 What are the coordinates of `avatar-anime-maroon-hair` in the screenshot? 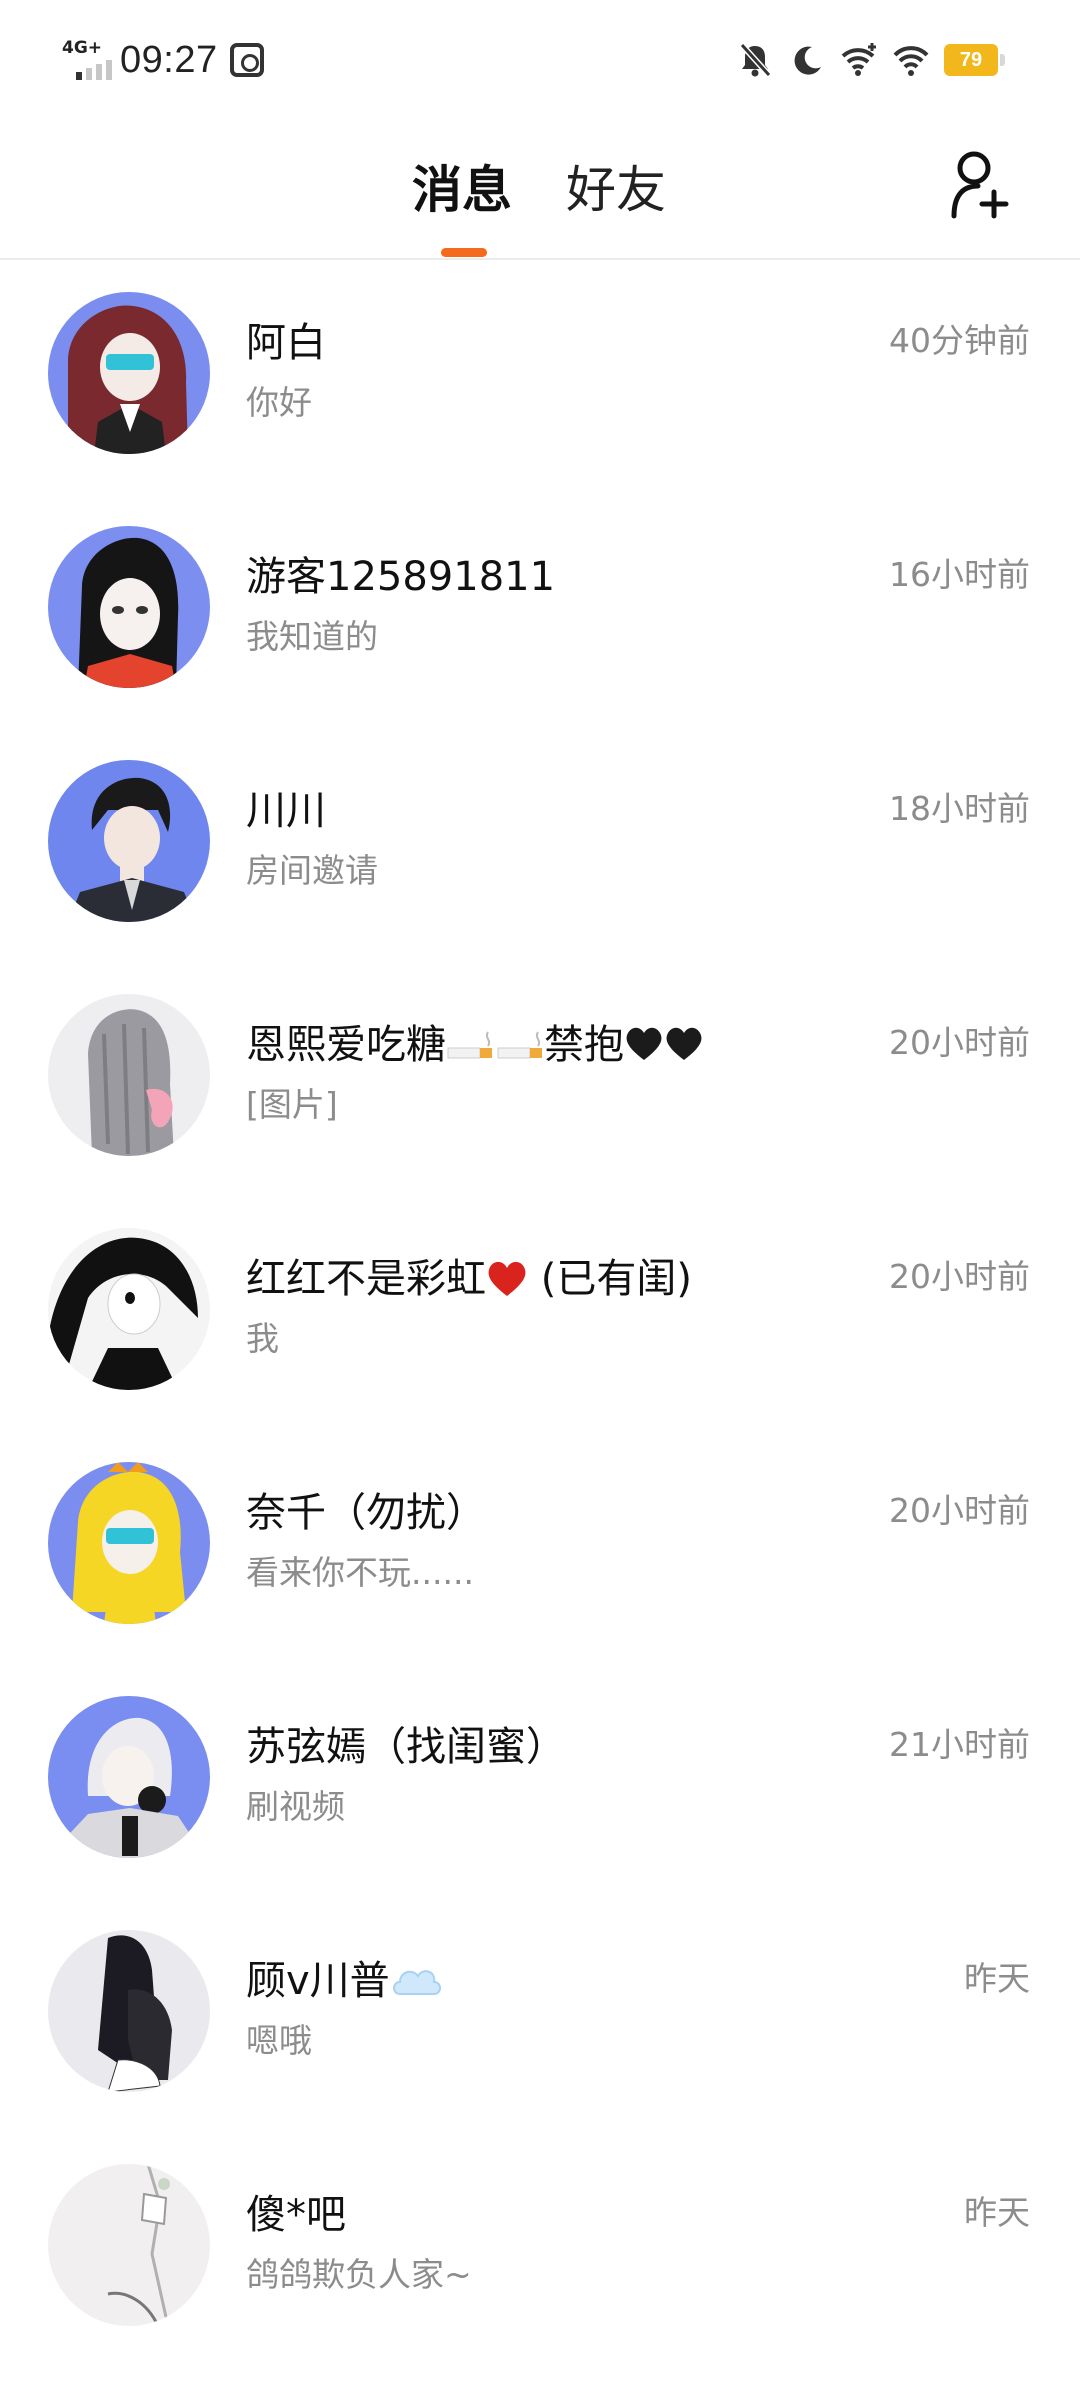 It's located at (129, 373).